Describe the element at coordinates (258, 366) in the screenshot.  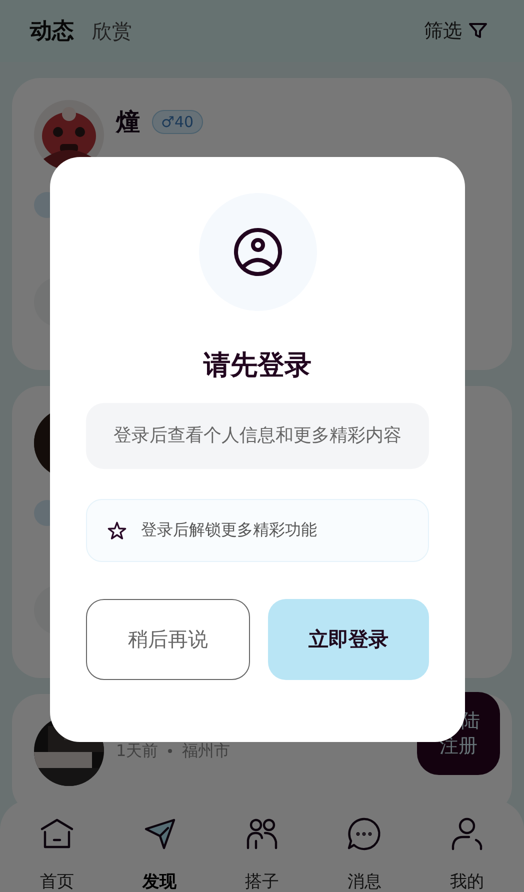
I see `dialog-title: 请先登录` at that location.